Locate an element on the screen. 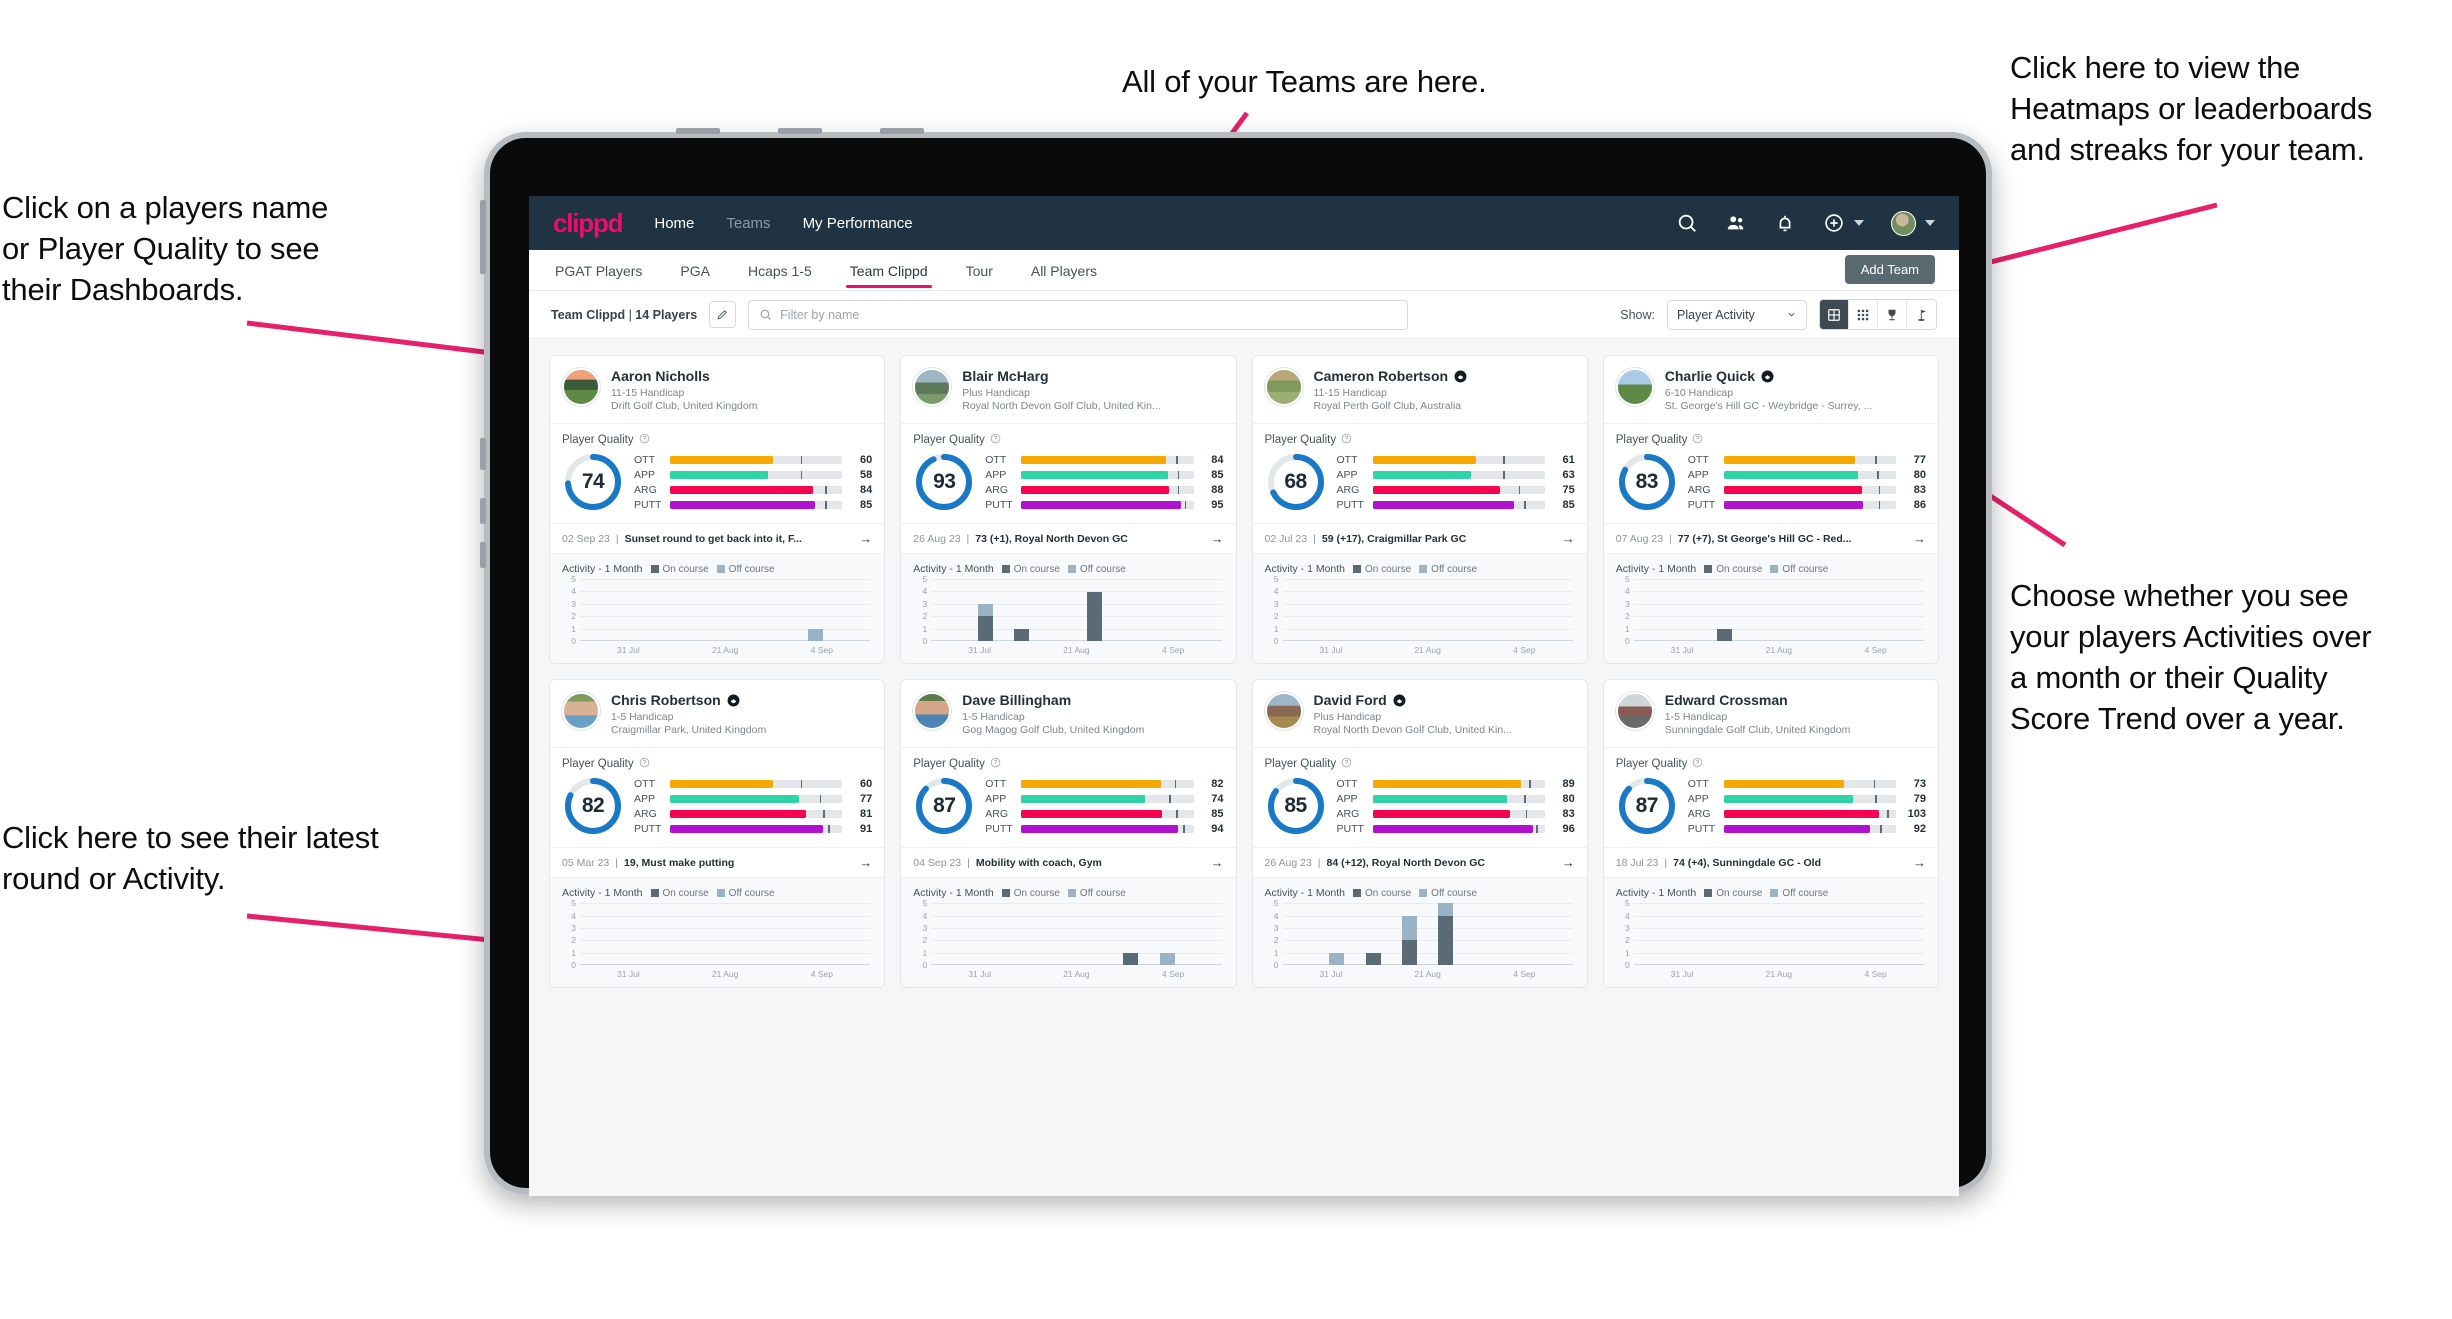 The image size is (2452, 1319). chart-x-label: 31 Jul is located at coordinates (979, 974).